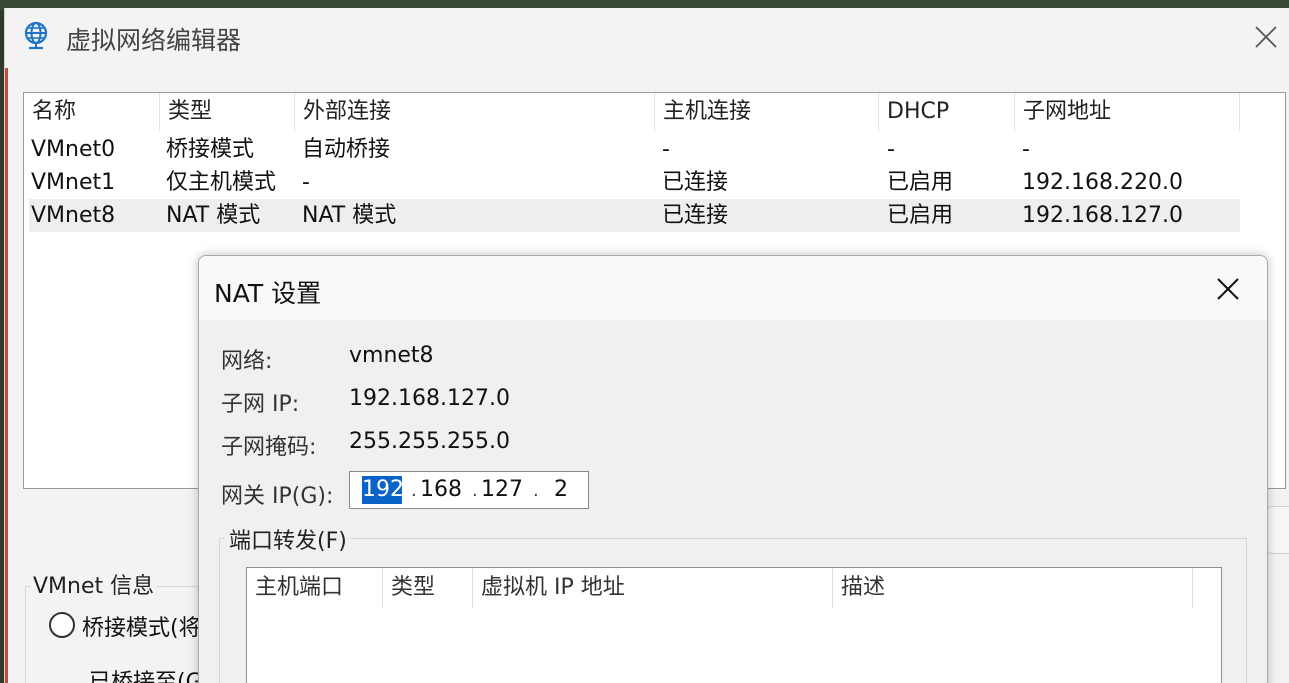 The width and height of the screenshot is (1289, 683). I want to click on cell-dhcp: -, so click(891, 149).